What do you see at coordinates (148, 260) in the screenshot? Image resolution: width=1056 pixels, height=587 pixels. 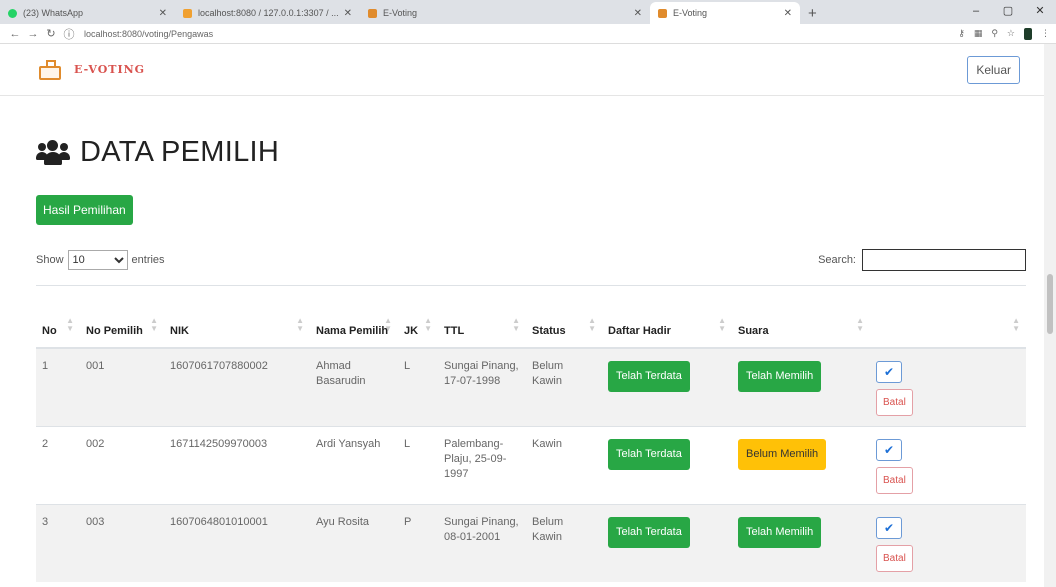 I see `entries-label: entries` at bounding box center [148, 260].